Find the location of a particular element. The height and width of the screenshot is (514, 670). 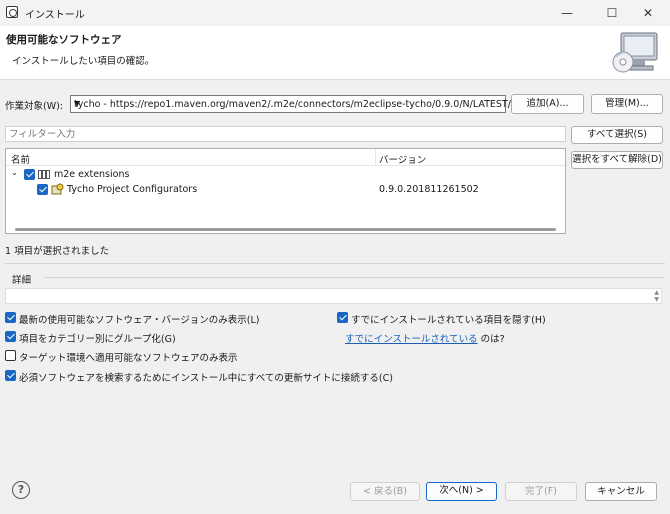

scrollbar-thumb is located at coordinates (285, 229).